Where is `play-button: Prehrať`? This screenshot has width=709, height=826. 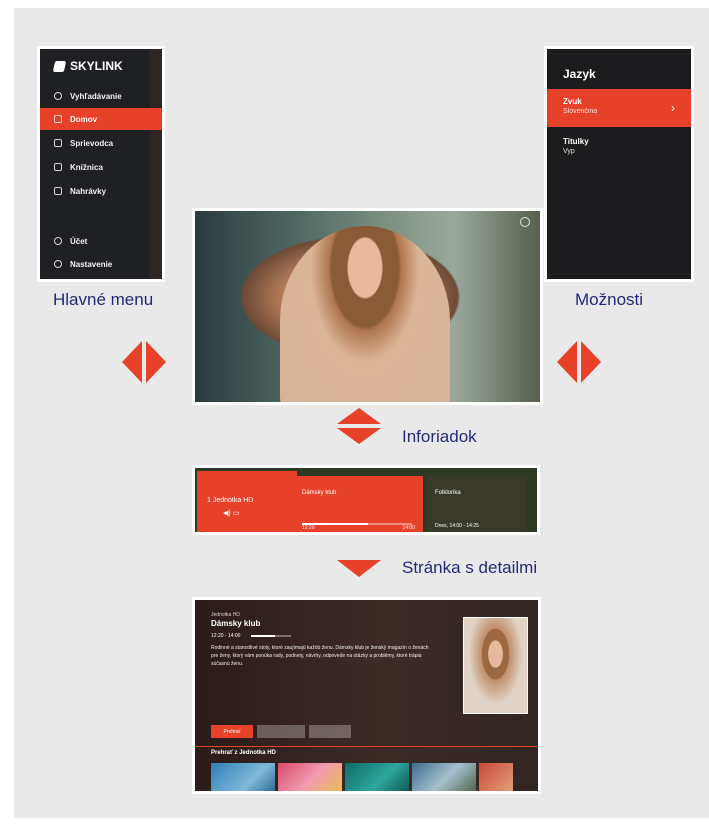
play-button: Prehrať is located at coordinates (232, 731).